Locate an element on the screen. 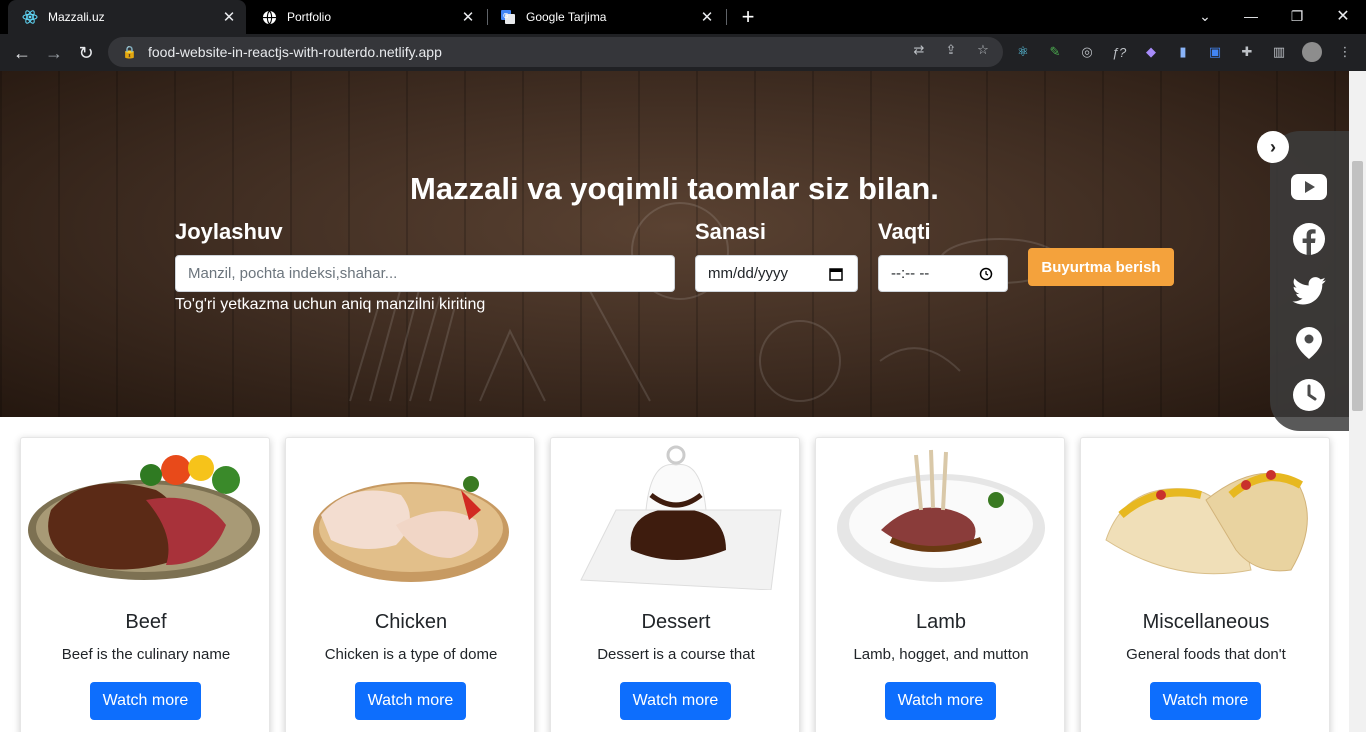  translate-page-icon: ⇄ is located at coordinates (919, 50).